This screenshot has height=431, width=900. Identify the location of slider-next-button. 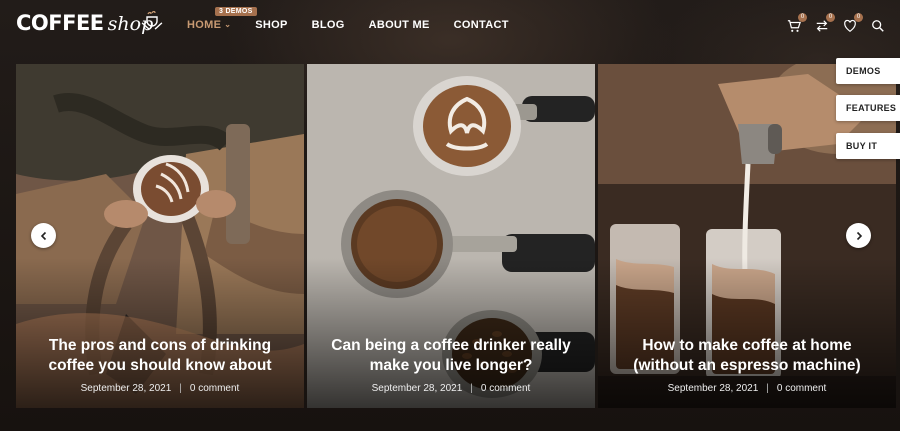
(858, 235).